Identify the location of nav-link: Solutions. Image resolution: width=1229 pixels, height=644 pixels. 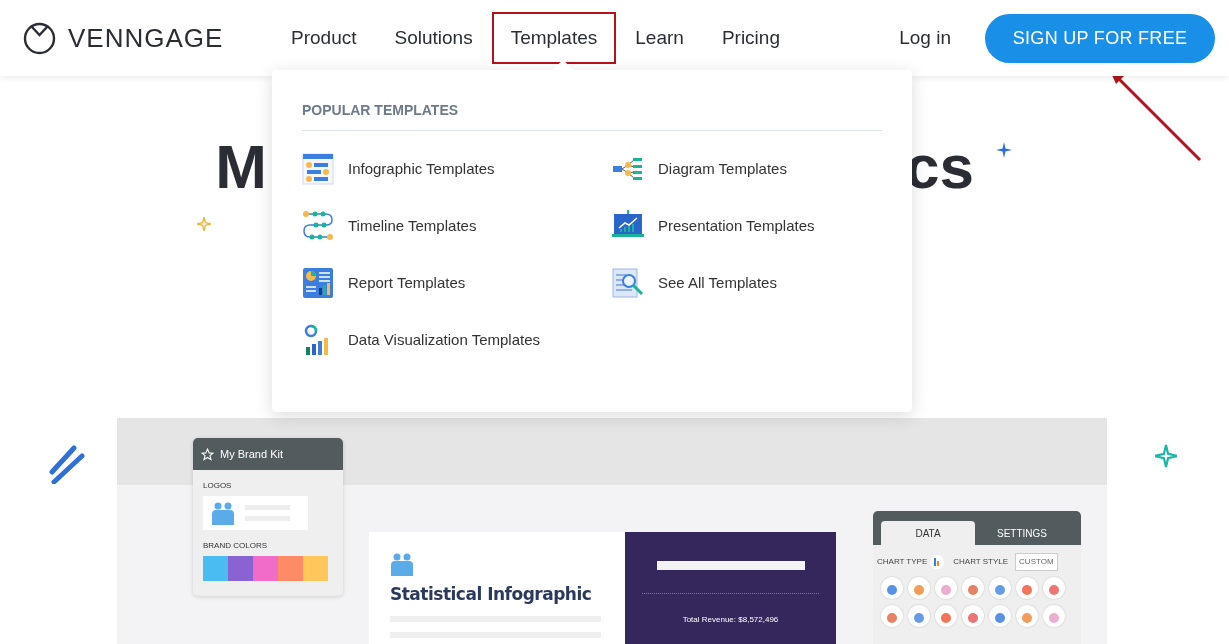
(433, 38).